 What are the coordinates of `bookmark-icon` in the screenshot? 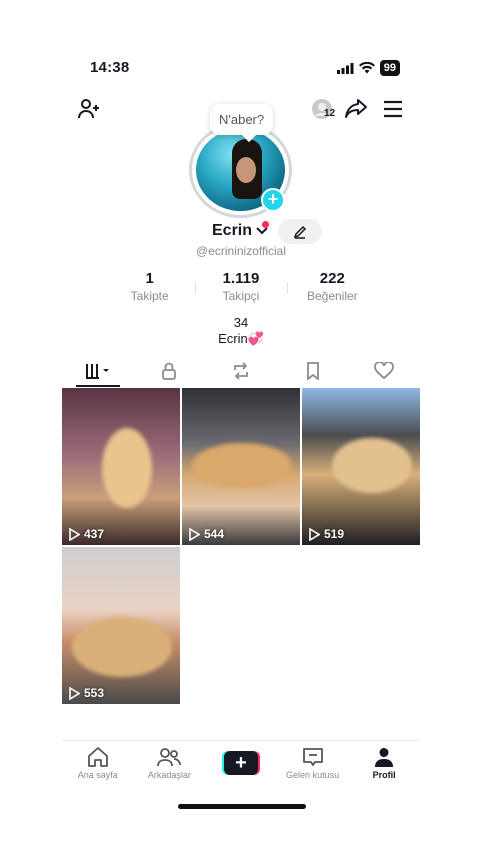 It's located at (312, 371).